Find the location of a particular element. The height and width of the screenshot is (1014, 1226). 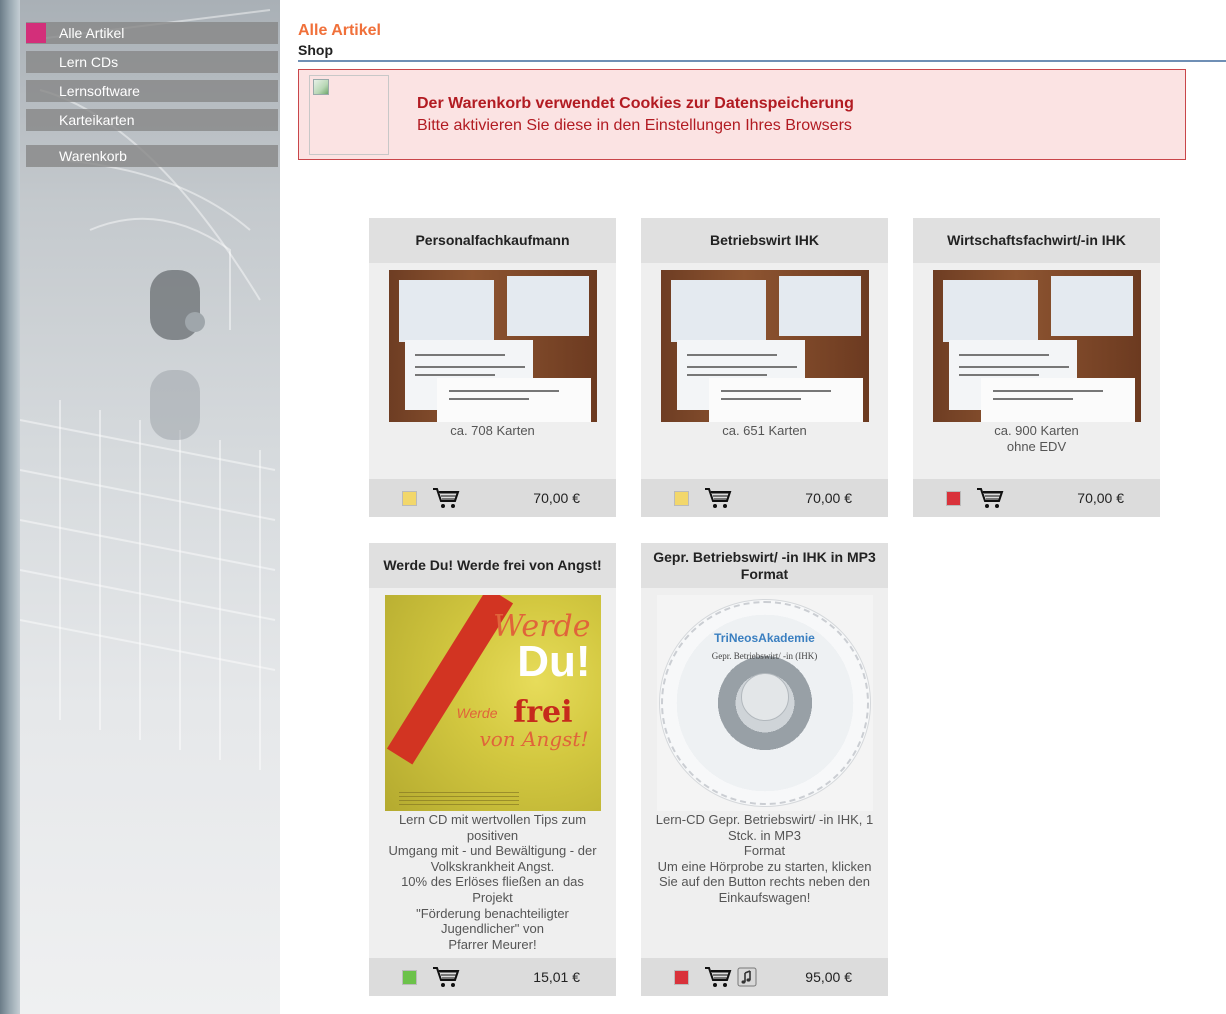

product-title: Wirtschaftsfachwirt/-in IHK is located at coordinates (1036, 240).